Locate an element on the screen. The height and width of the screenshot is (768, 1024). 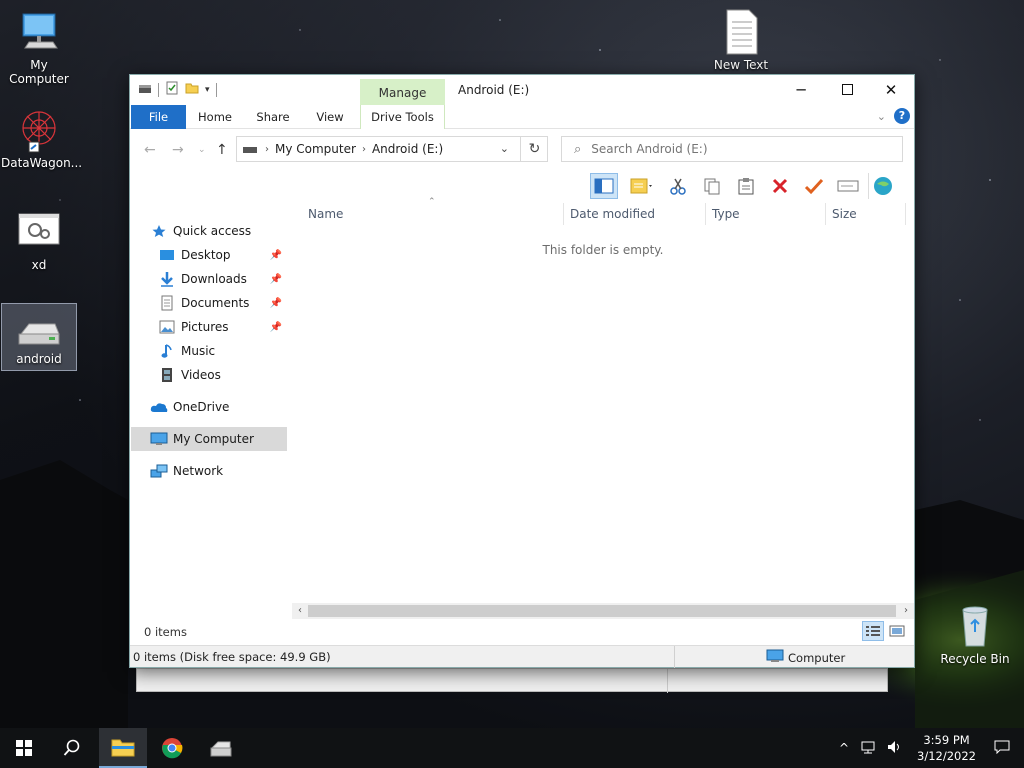
scrollbar-thumb is located at coordinates (602, 611).